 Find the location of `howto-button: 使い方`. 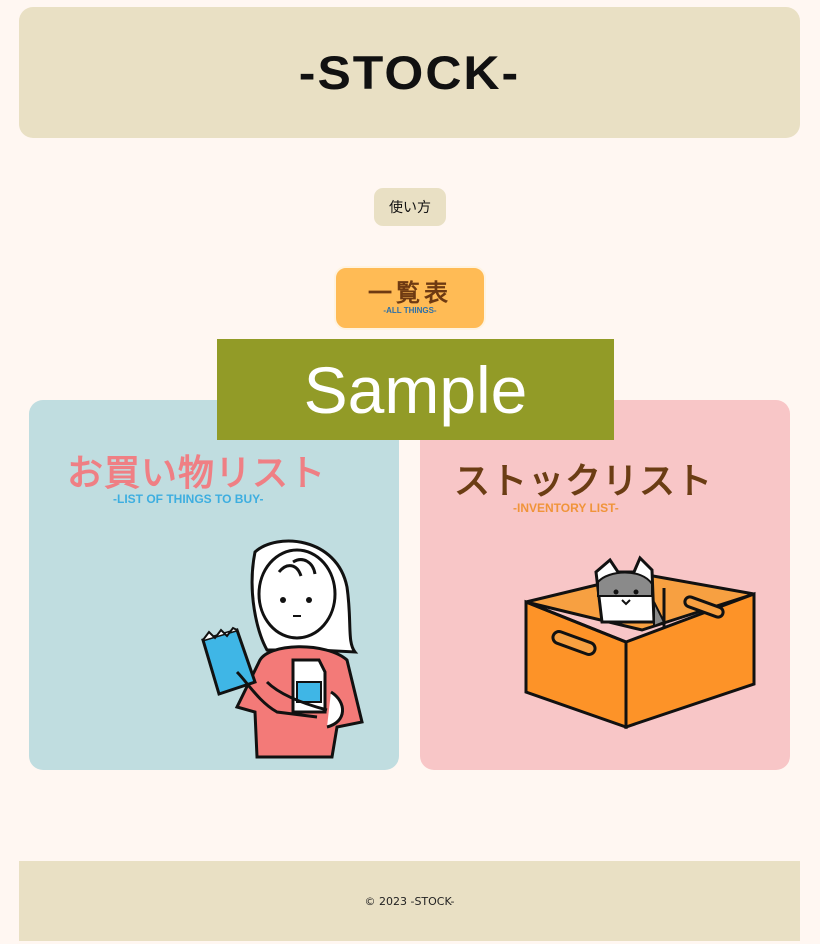

howto-button: 使い方 is located at coordinates (410, 207).